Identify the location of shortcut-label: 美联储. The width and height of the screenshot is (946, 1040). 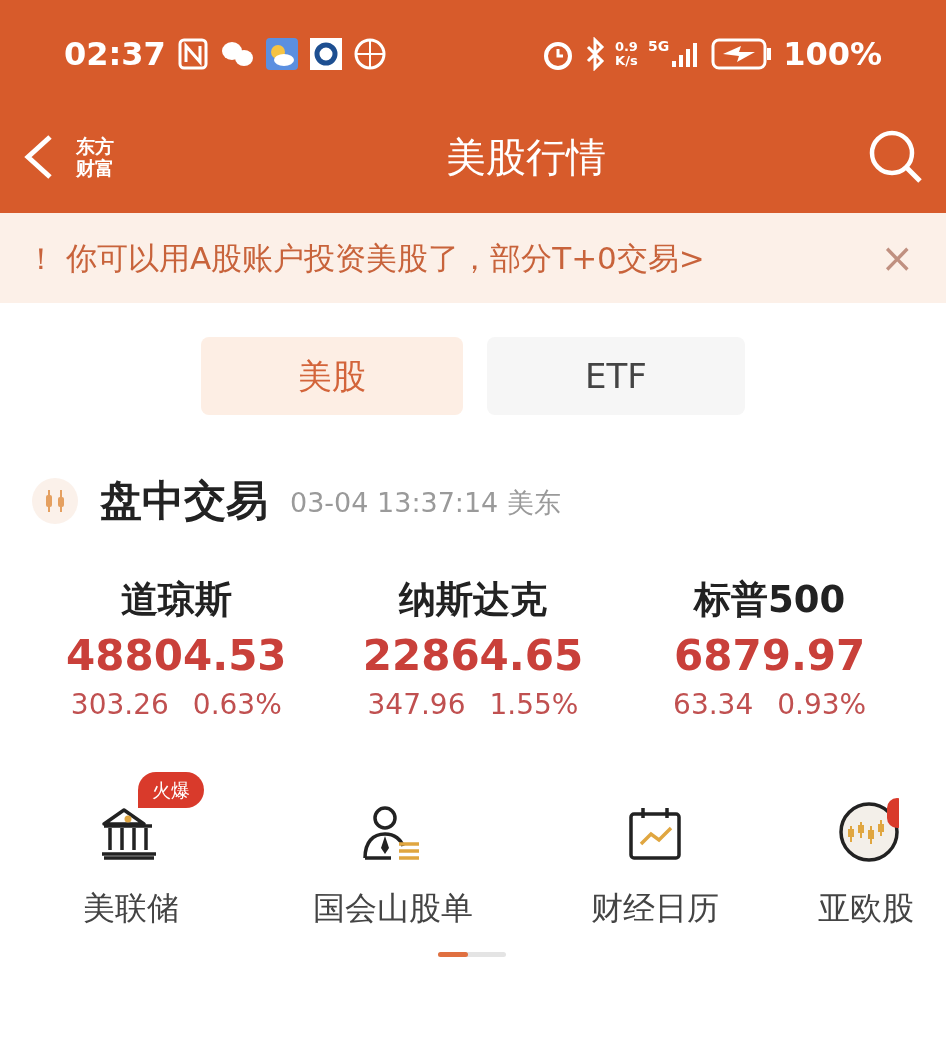
(131, 908).